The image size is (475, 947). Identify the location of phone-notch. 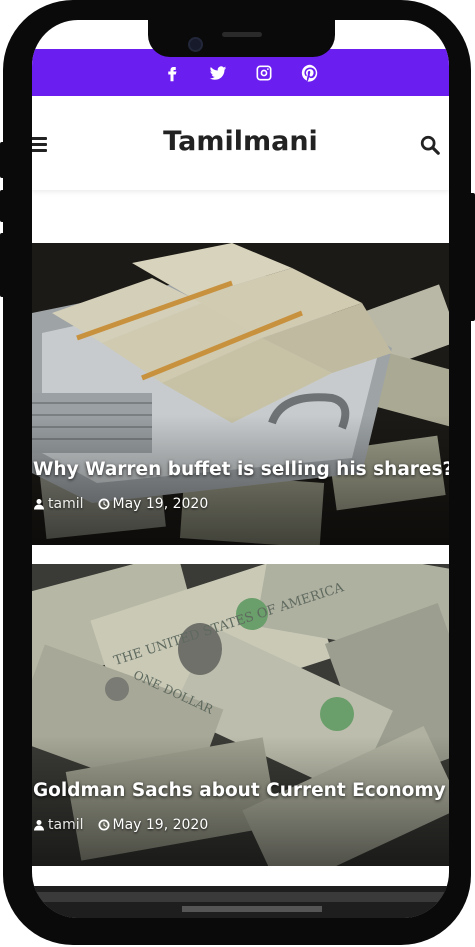
(241, 38).